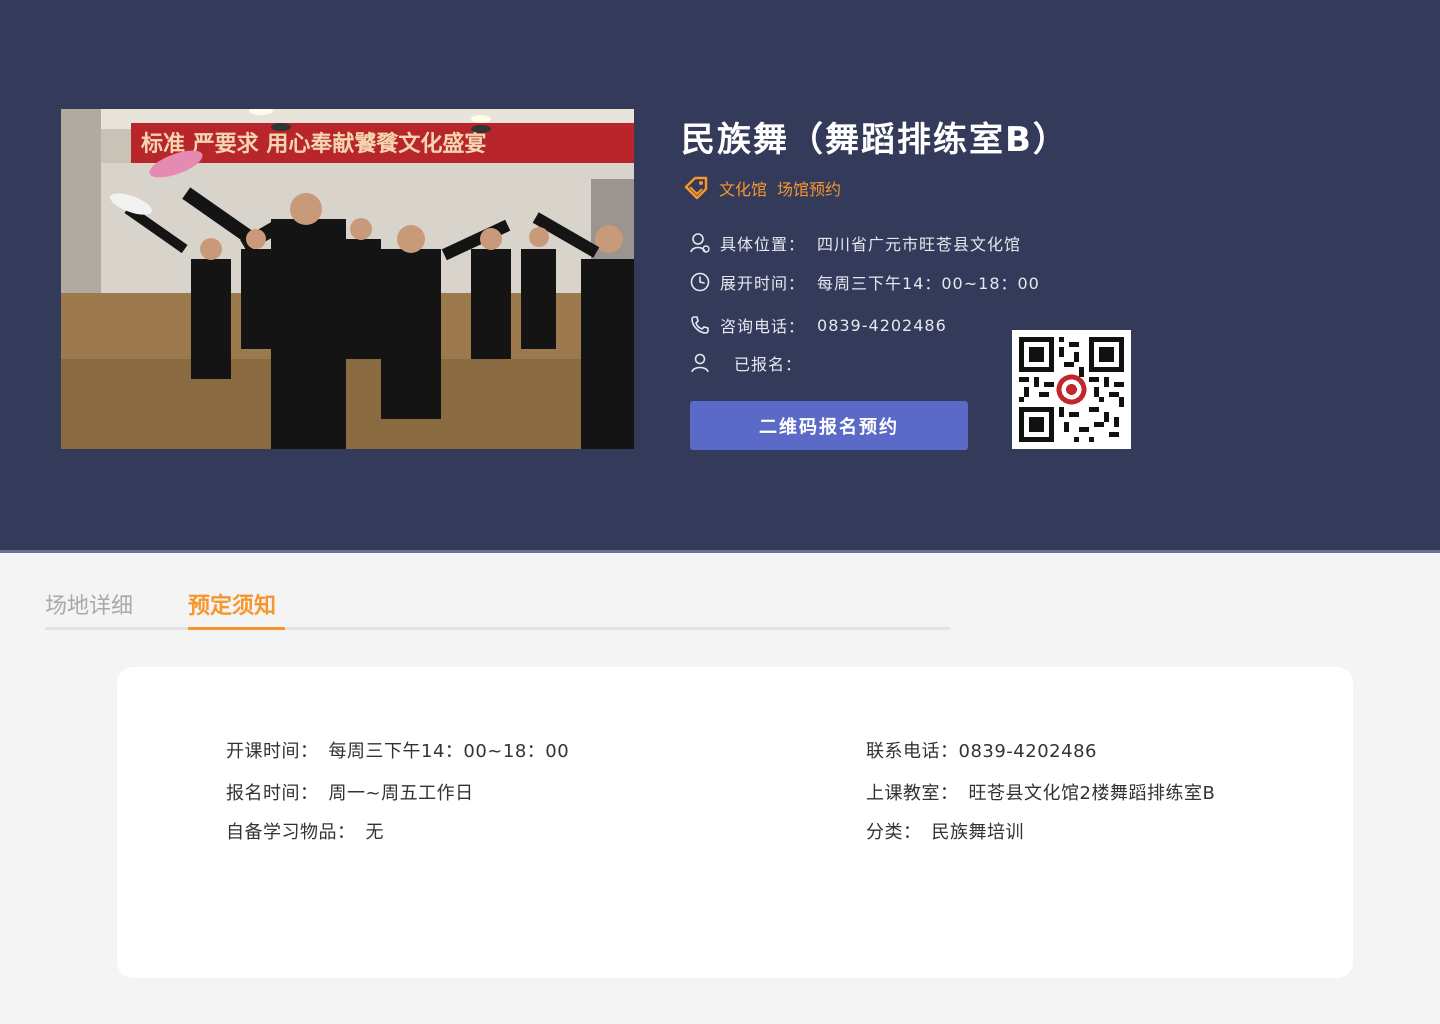  Describe the element at coordinates (763, 244) in the screenshot. I see `location-label: 具体位置：` at that location.